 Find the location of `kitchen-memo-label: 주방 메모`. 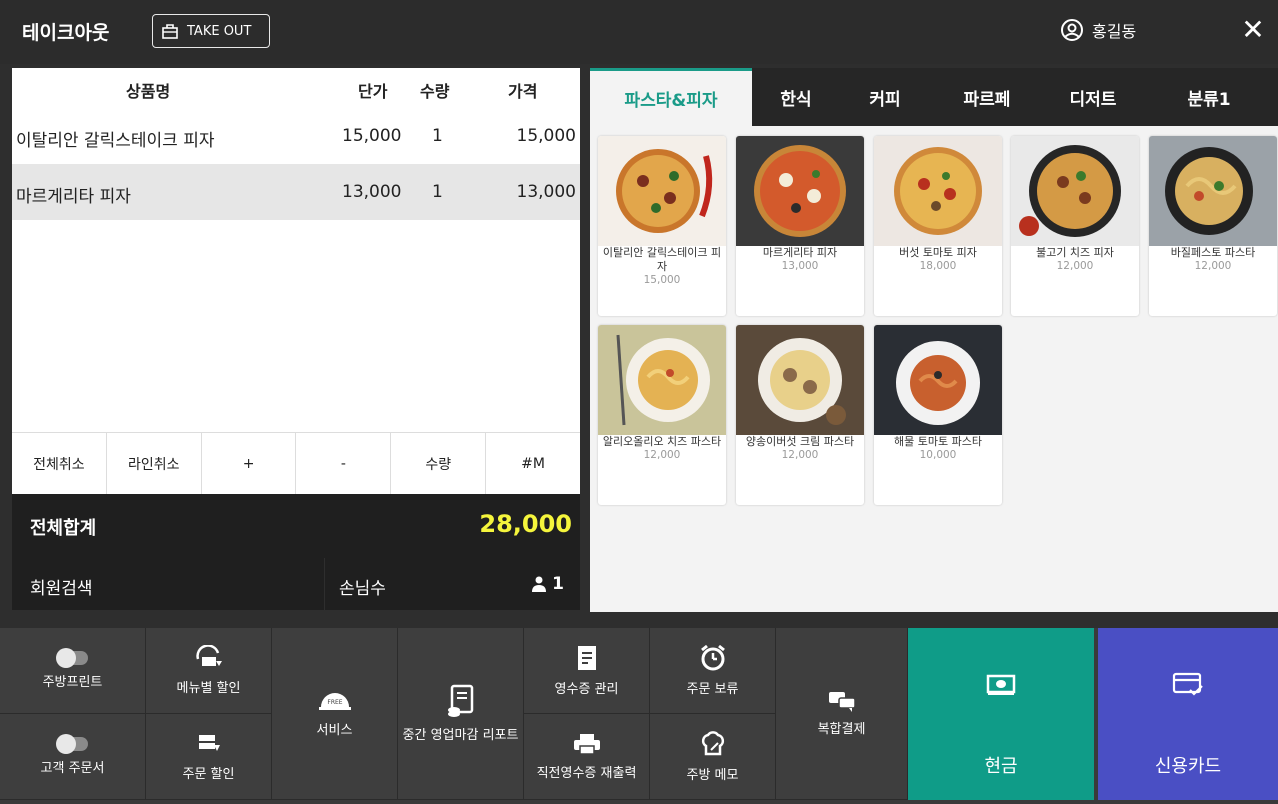

kitchen-memo-label: 주방 메모 is located at coordinates (712, 775).